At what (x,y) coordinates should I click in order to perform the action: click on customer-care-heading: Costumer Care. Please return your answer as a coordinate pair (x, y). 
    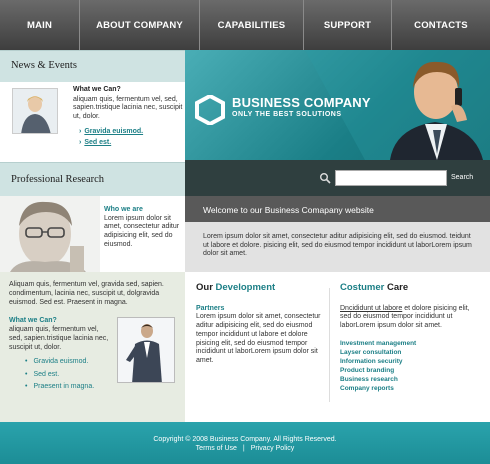
    Looking at the image, I should click on (410, 287).